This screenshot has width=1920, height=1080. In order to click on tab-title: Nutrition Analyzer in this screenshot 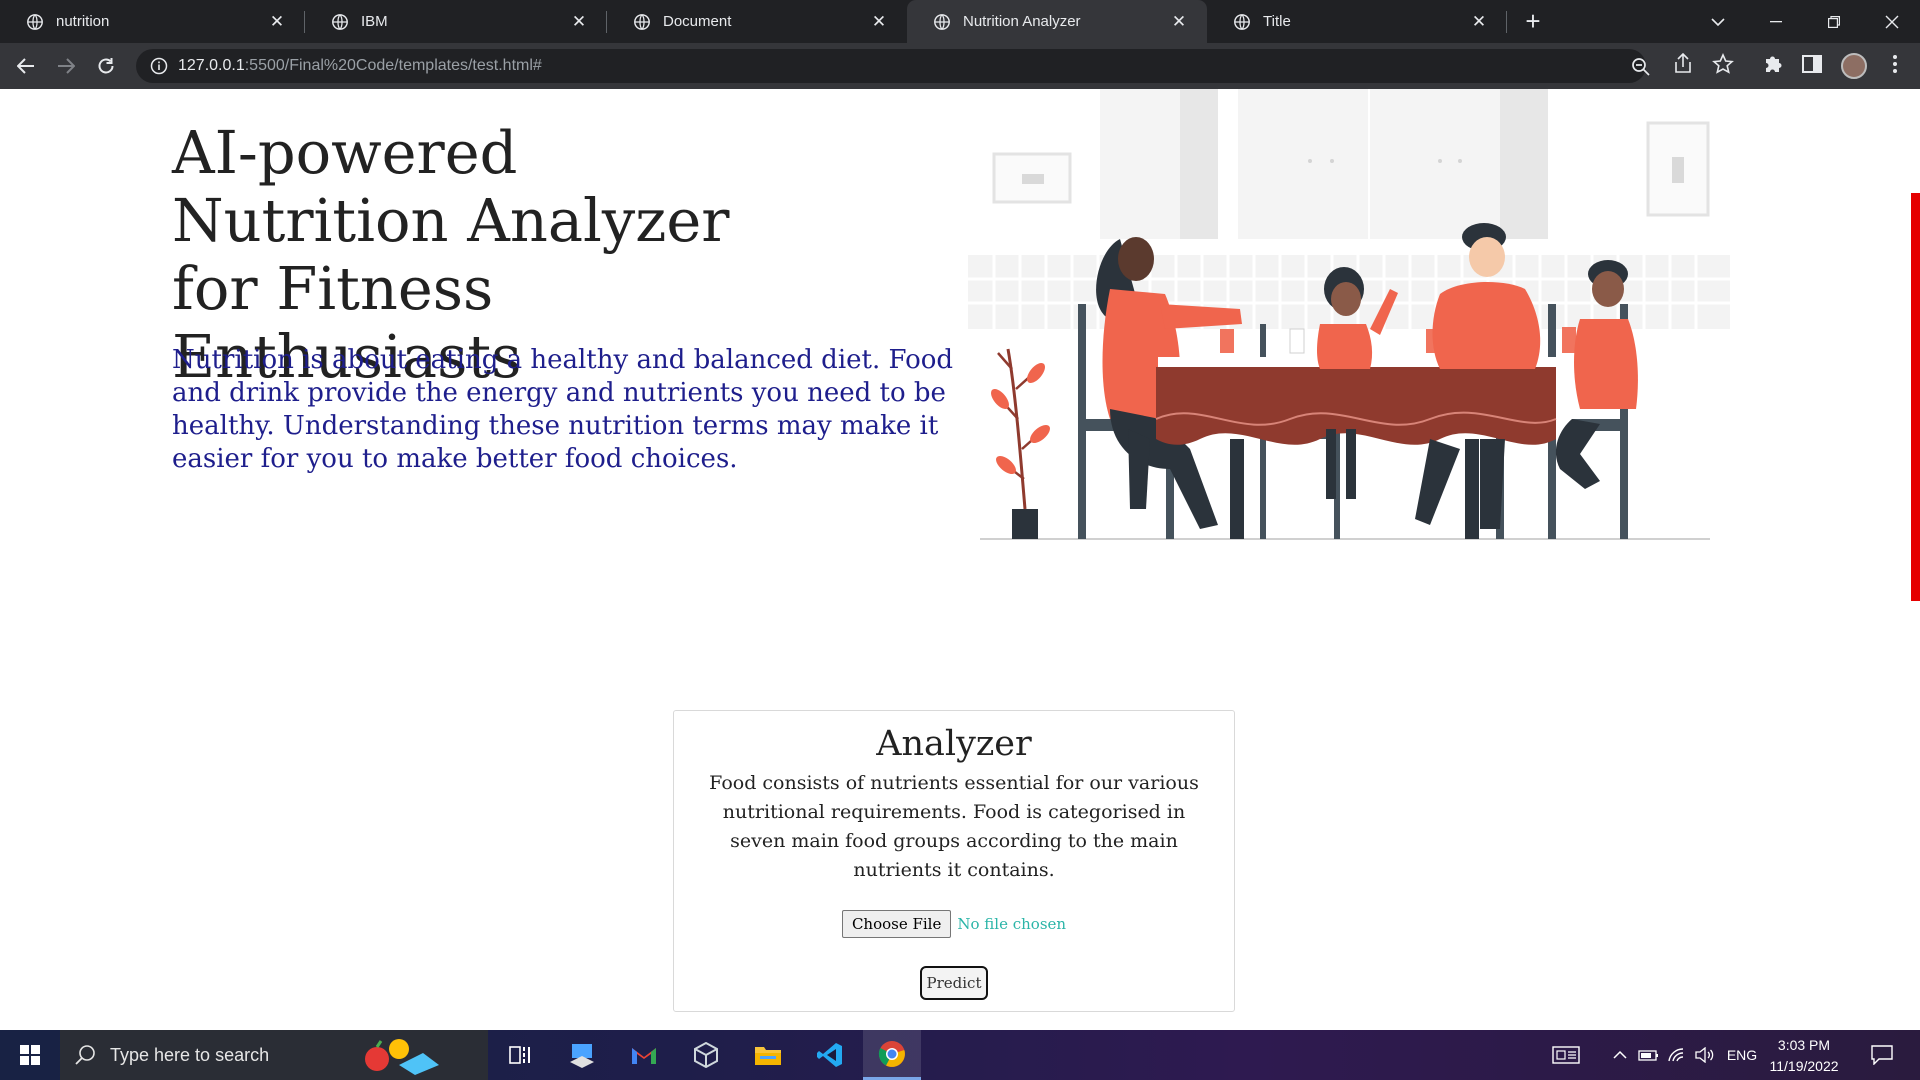, I will do `click(1022, 21)`.